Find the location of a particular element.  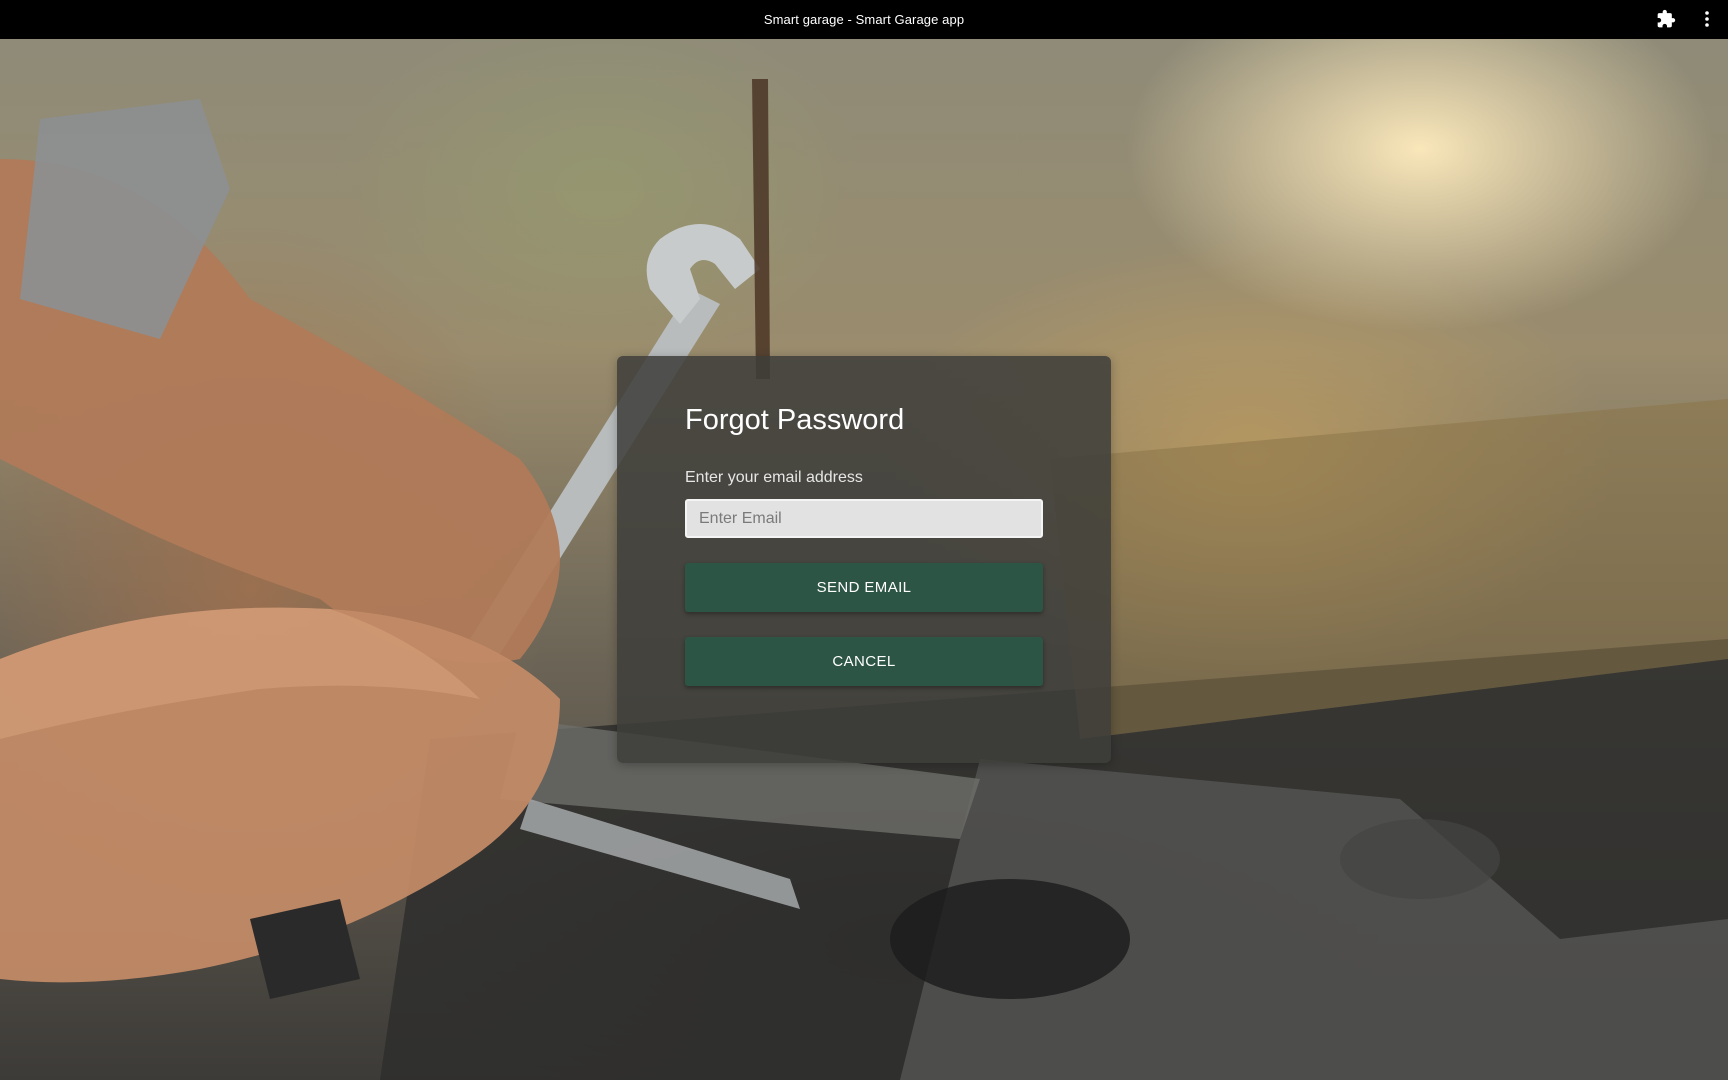

window-title: Smart garage - Smart Garage app is located at coordinates (864, 19).